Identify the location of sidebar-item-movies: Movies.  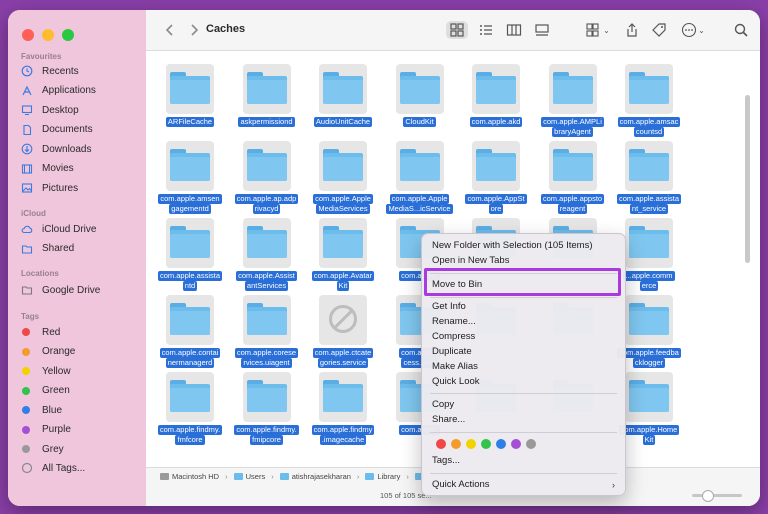
(80, 169).